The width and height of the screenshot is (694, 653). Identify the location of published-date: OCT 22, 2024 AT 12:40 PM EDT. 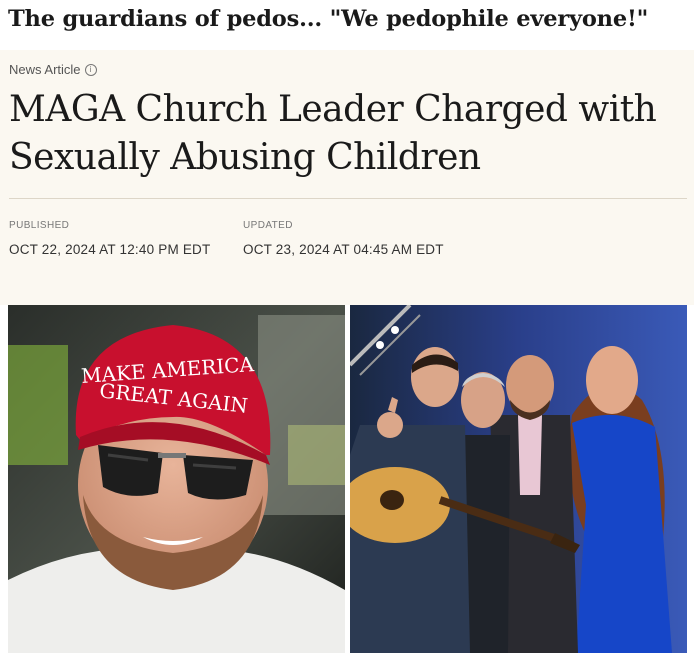
(110, 249).